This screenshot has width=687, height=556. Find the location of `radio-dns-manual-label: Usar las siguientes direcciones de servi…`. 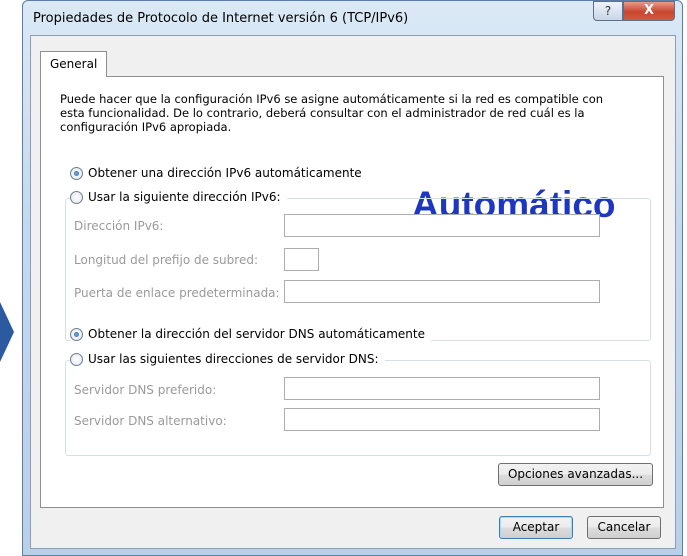

radio-dns-manual-label: Usar las siguientes direcciones de servi… is located at coordinates (233, 359).